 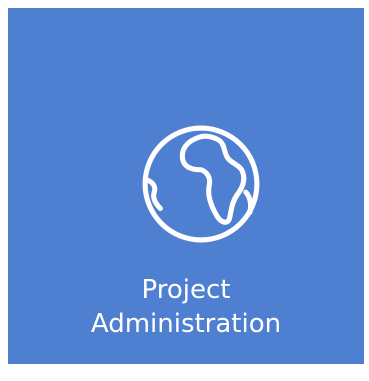 I want to click on globe-icon, so click(x=201, y=184).